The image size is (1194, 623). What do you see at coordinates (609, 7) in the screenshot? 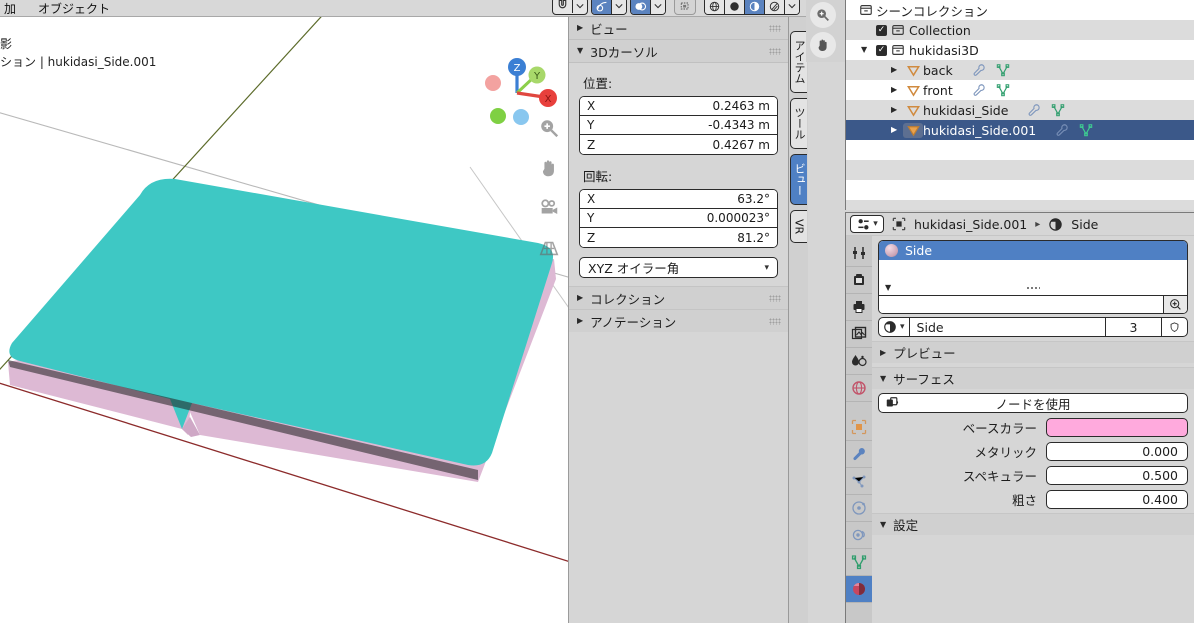
I see `proportional-edit-button` at bounding box center [609, 7].